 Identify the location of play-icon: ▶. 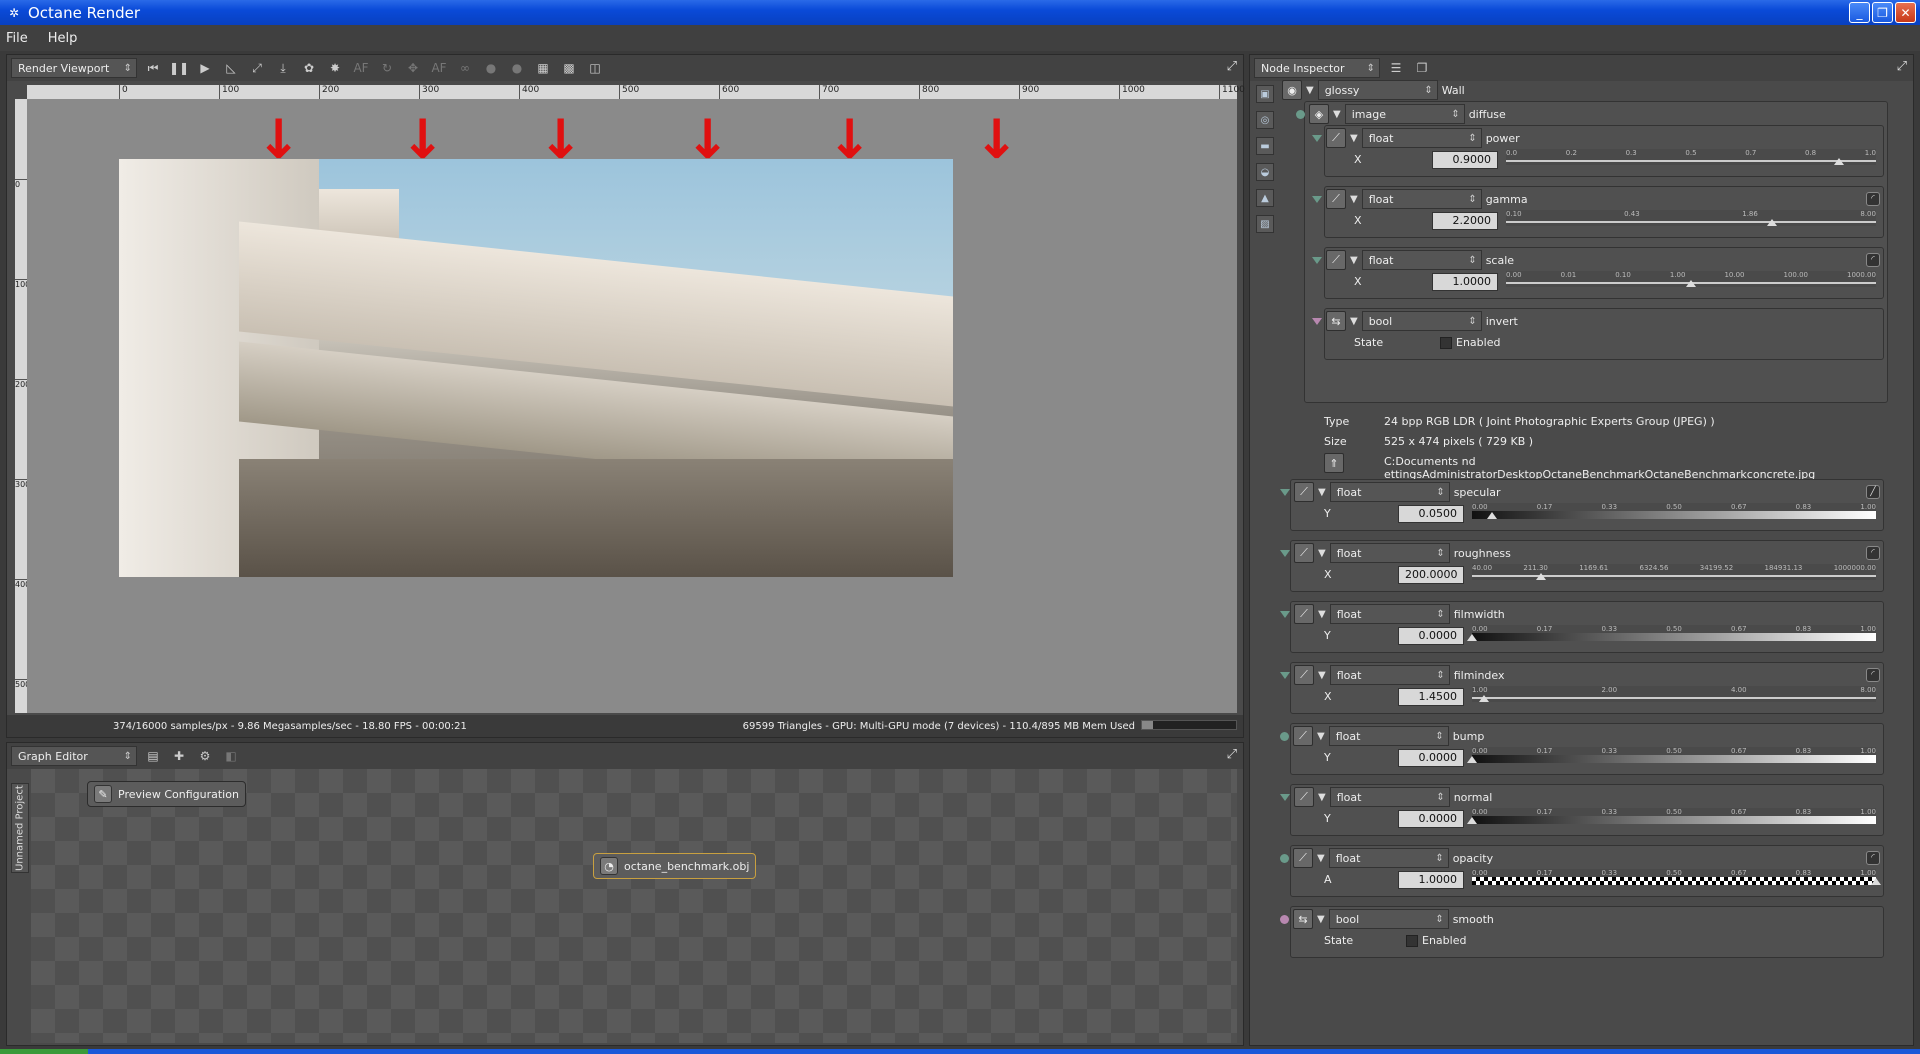
(205, 68).